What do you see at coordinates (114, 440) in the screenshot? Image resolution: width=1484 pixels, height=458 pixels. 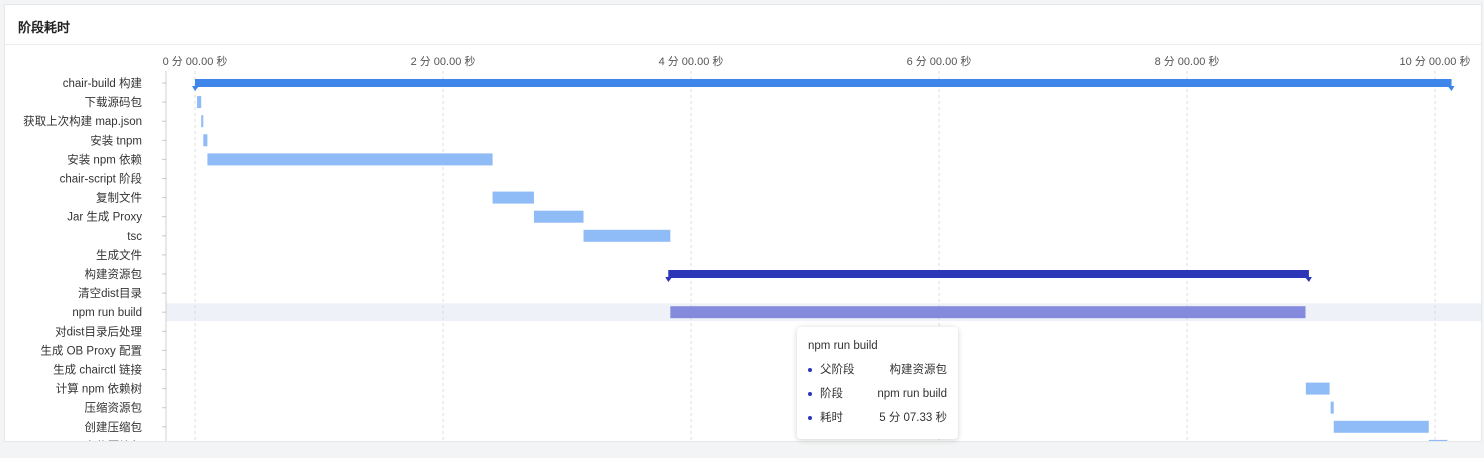 I see `row-label: 上传压缩包` at bounding box center [114, 440].